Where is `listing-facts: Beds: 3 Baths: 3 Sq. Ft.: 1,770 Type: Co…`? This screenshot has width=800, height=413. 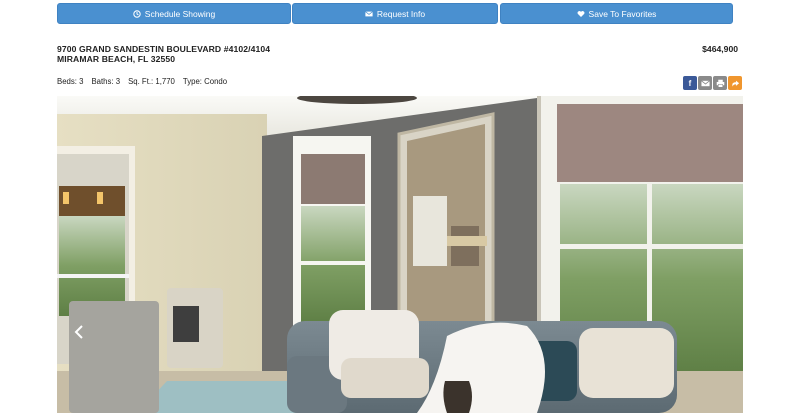
listing-facts: Beds: 3 Baths: 3 Sq. Ft.: 1,770 Type: Co… is located at coordinates (142, 81).